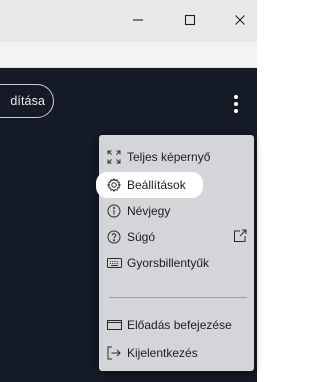 The image size is (320, 382). I want to click on menu-item-fullscreen: Teljes képernyő, so click(176, 157).